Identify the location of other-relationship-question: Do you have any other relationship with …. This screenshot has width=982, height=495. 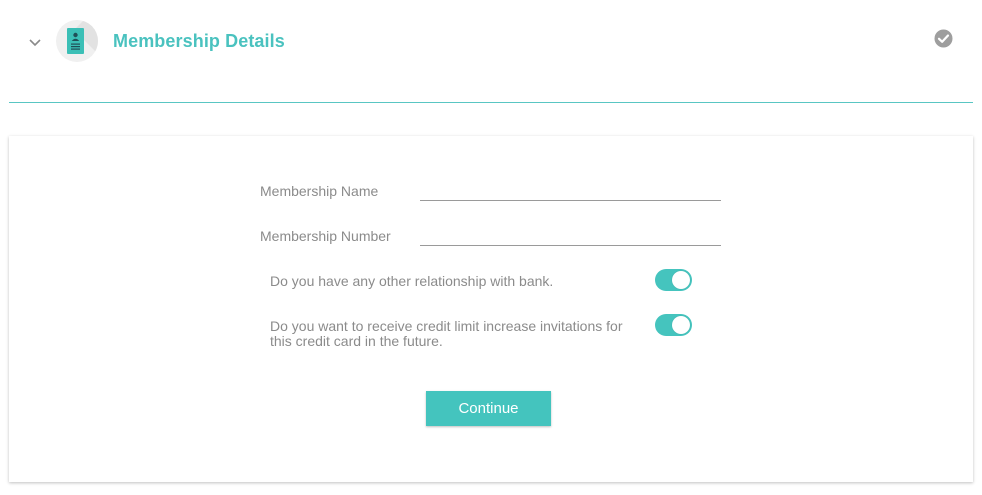
(412, 281).